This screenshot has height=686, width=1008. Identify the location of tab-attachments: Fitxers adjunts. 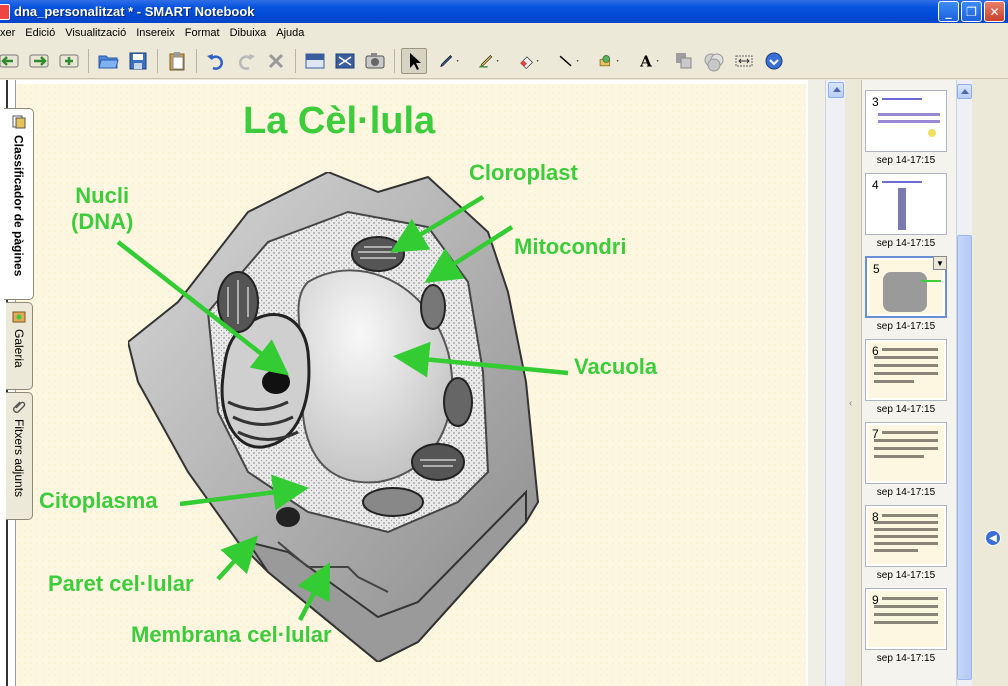
(19, 456).